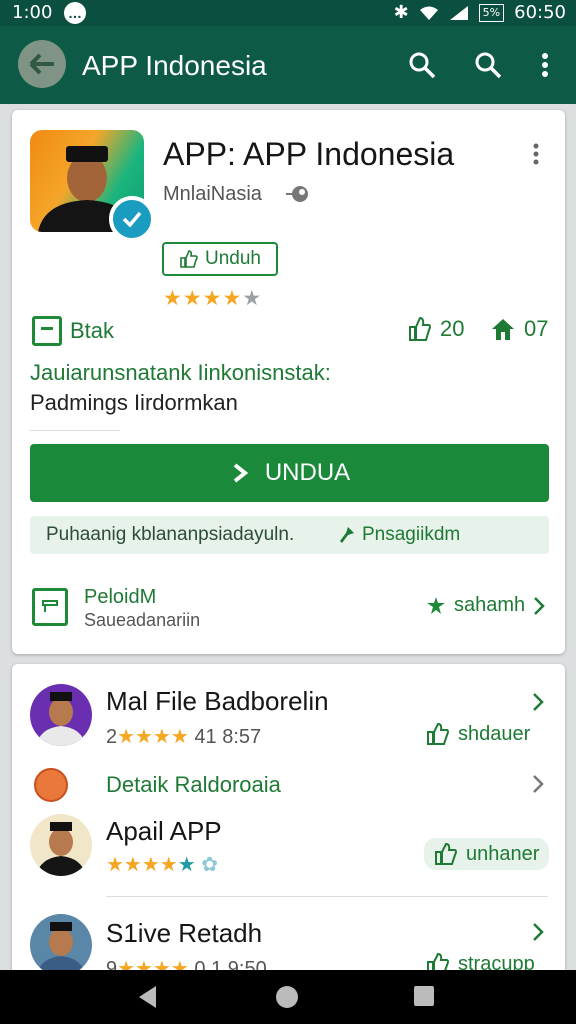 Image resolution: width=576 pixels, height=1024 pixels. I want to click on more-options-button, so click(545, 65).